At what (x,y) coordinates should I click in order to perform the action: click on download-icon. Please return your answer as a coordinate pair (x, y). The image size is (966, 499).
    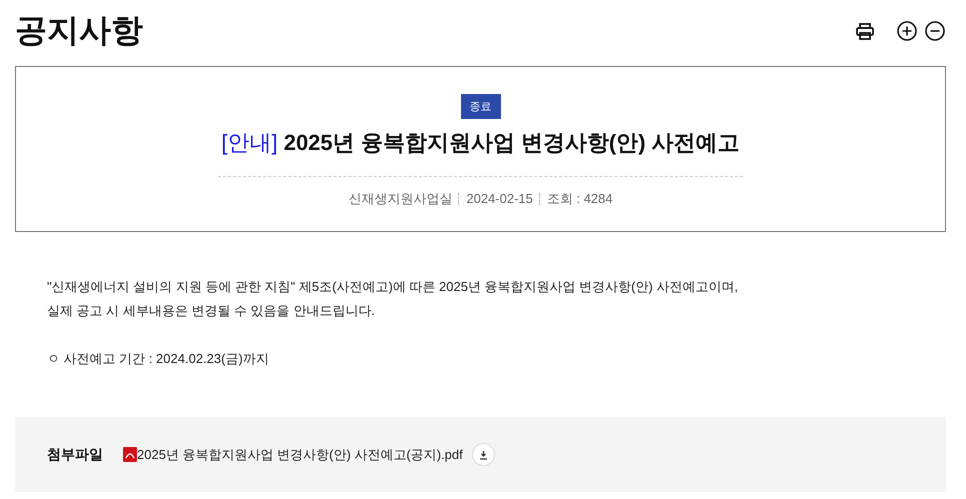
    Looking at the image, I should click on (483, 455).